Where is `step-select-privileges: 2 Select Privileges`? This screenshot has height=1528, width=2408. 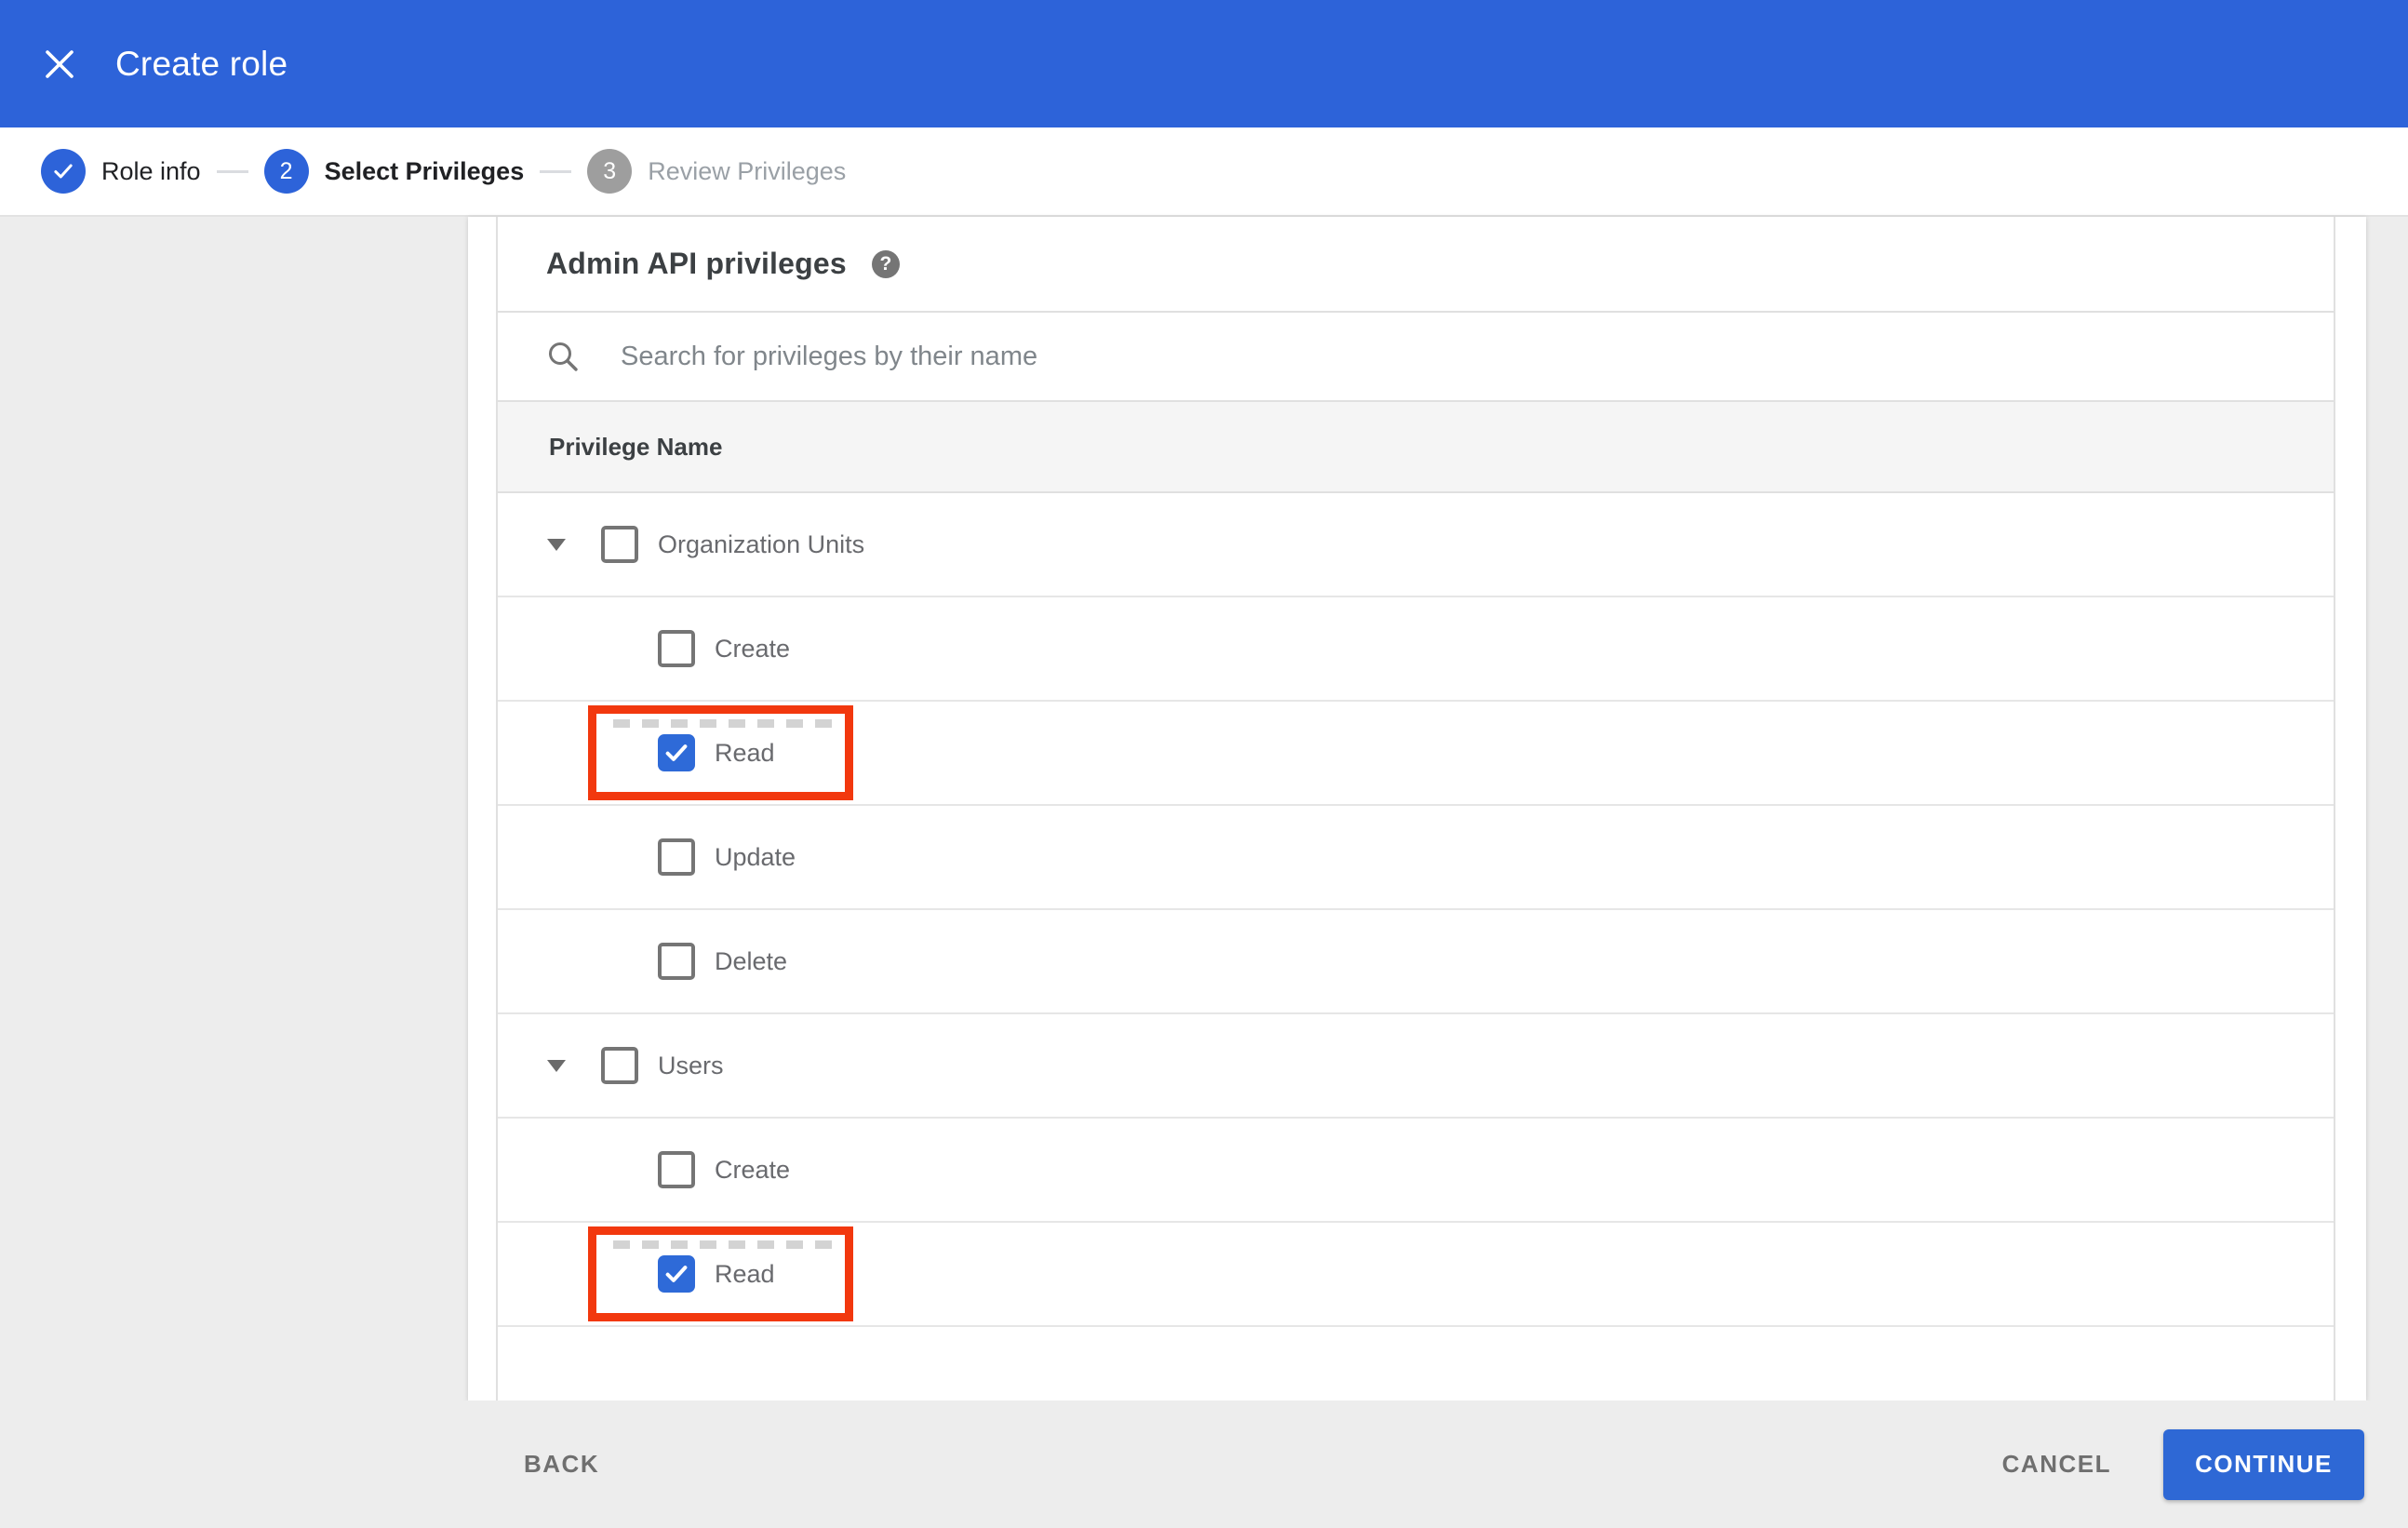 step-select-privileges: 2 Select Privileges is located at coordinates (394, 171).